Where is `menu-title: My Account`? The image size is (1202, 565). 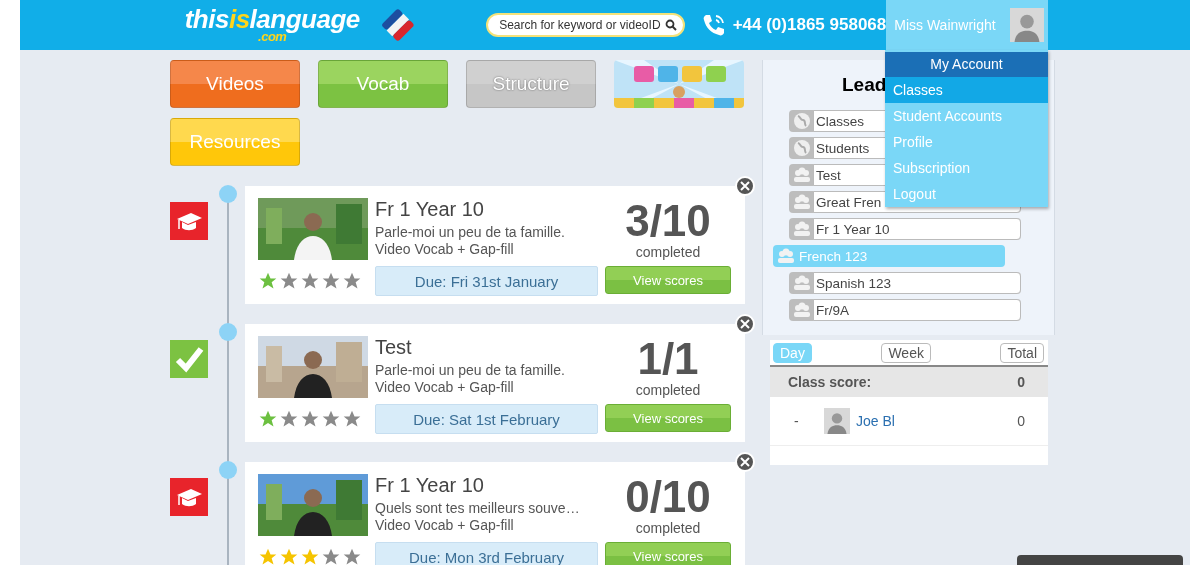
menu-title: My Account is located at coordinates (966, 64).